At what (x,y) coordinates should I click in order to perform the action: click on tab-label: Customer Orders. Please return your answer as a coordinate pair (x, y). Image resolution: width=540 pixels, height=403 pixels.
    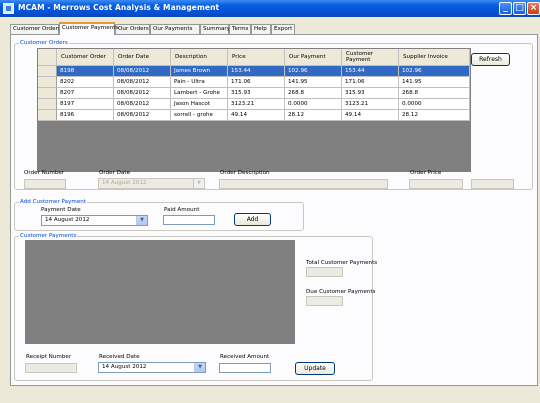
    Looking at the image, I should click on (37, 29).